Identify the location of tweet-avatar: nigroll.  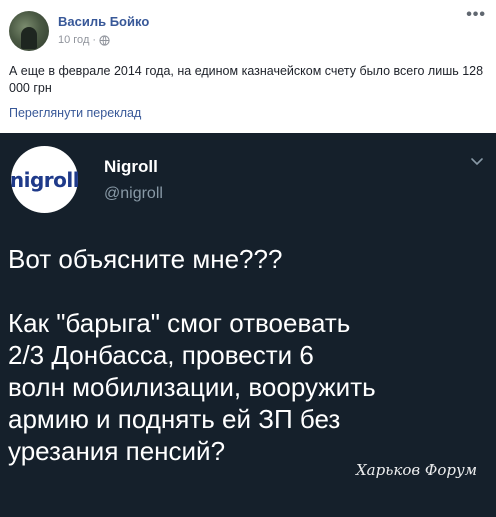
(44, 179).